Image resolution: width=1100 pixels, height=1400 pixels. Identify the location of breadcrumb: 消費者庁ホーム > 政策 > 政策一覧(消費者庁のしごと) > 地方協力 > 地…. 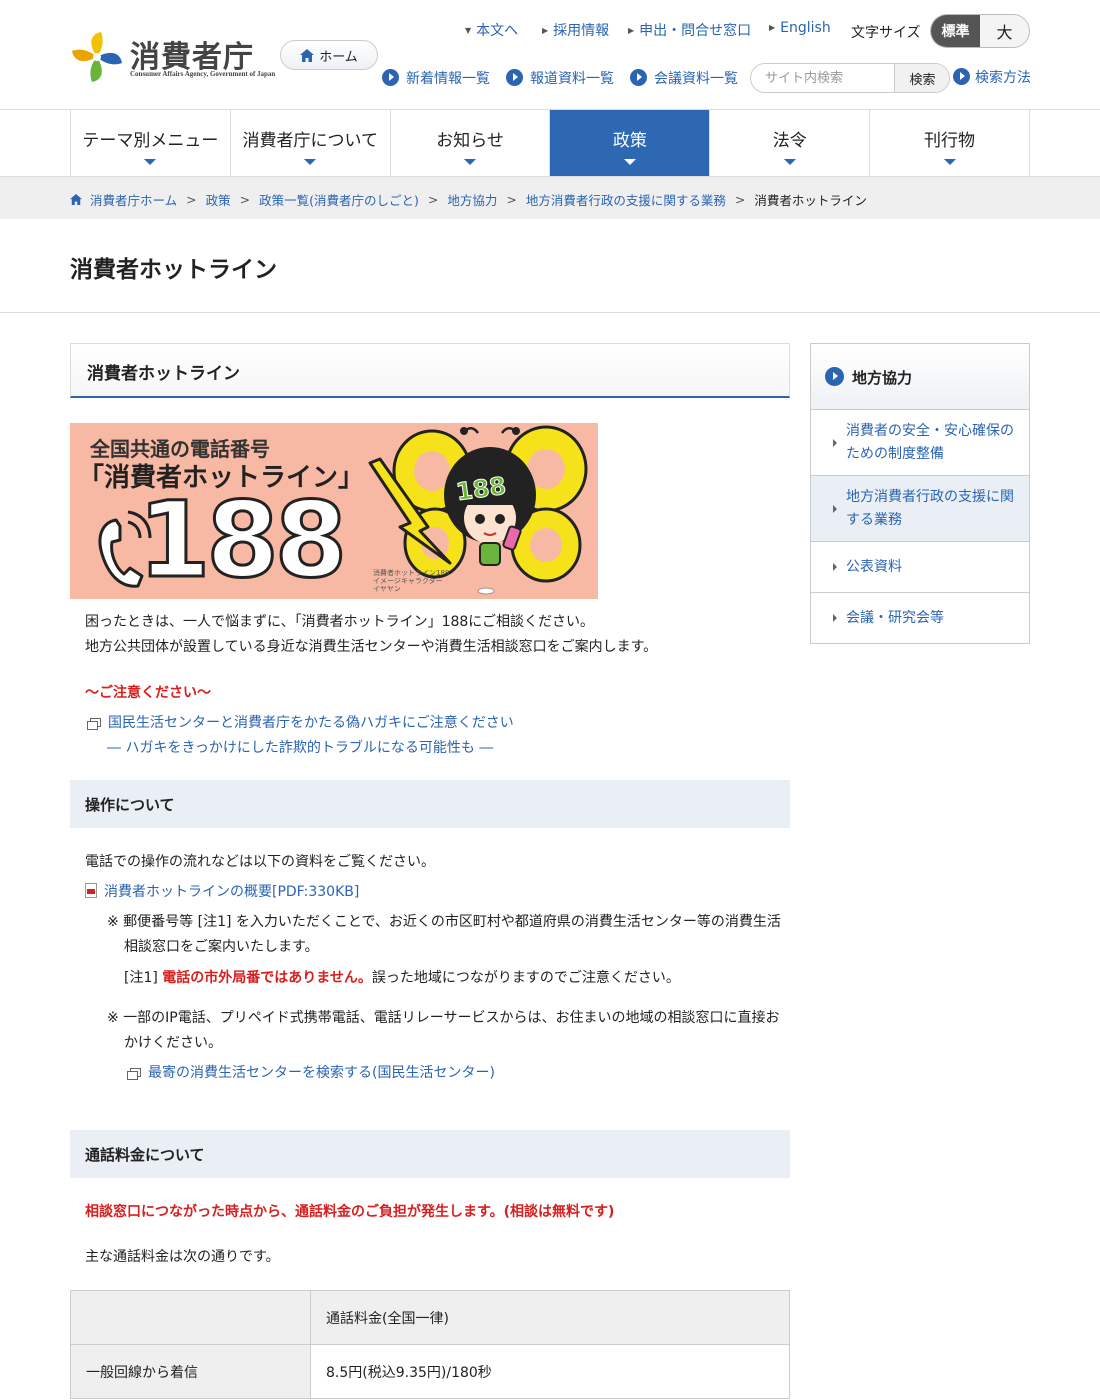
(550, 198).